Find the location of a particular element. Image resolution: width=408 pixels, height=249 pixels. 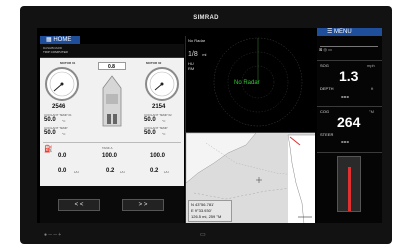

fuel-value-2: 100.0 is located at coordinates (110, 156).